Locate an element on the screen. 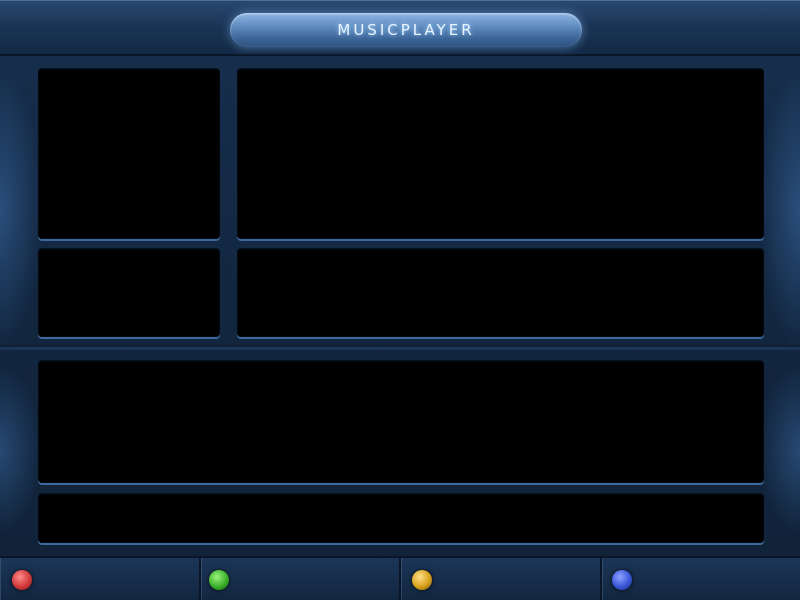 The height and width of the screenshot is (600, 800). red-dot-icon is located at coordinates (22, 580).